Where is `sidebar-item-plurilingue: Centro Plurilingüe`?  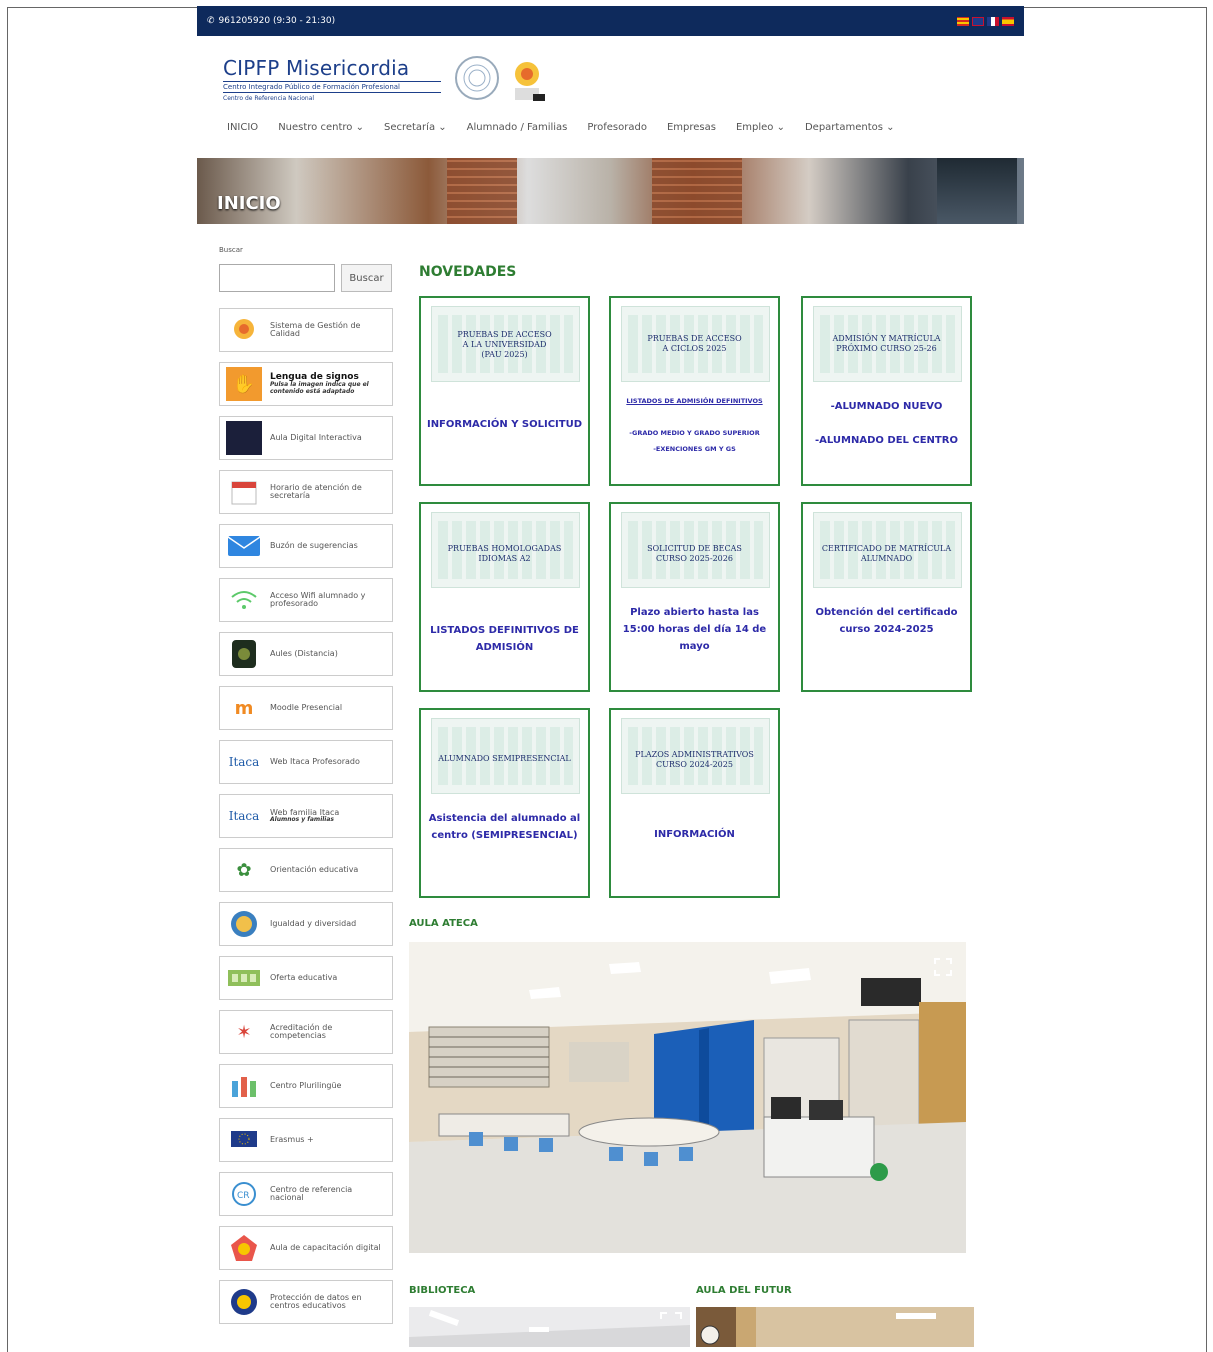 sidebar-item-plurilingue: Centro Plurilingüe is located at coordinates (306, 1086).